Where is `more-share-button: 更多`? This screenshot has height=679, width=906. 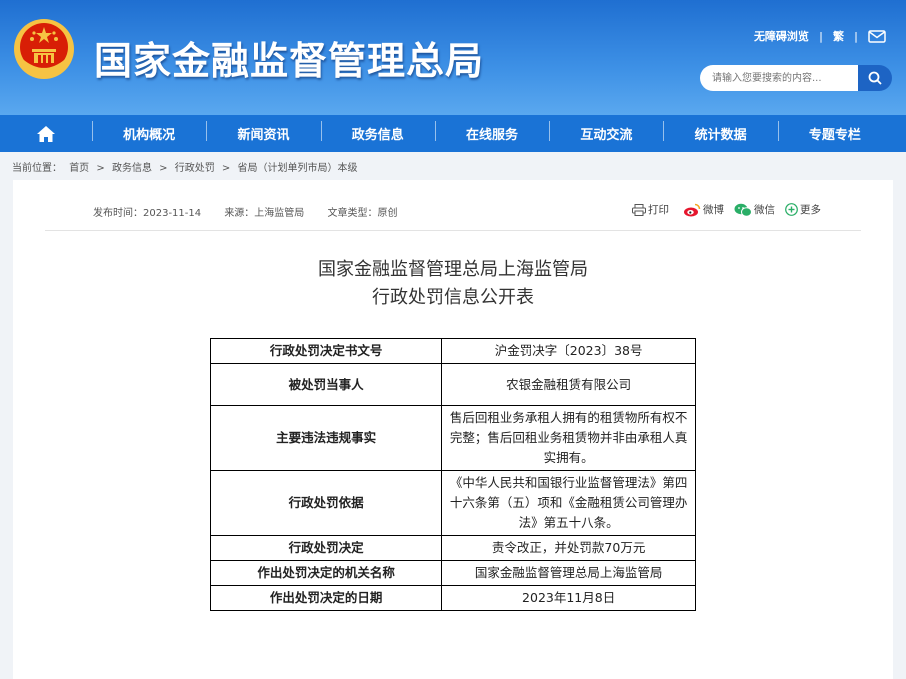 more-share-button: 更多 is located at coordinates (803, 209).